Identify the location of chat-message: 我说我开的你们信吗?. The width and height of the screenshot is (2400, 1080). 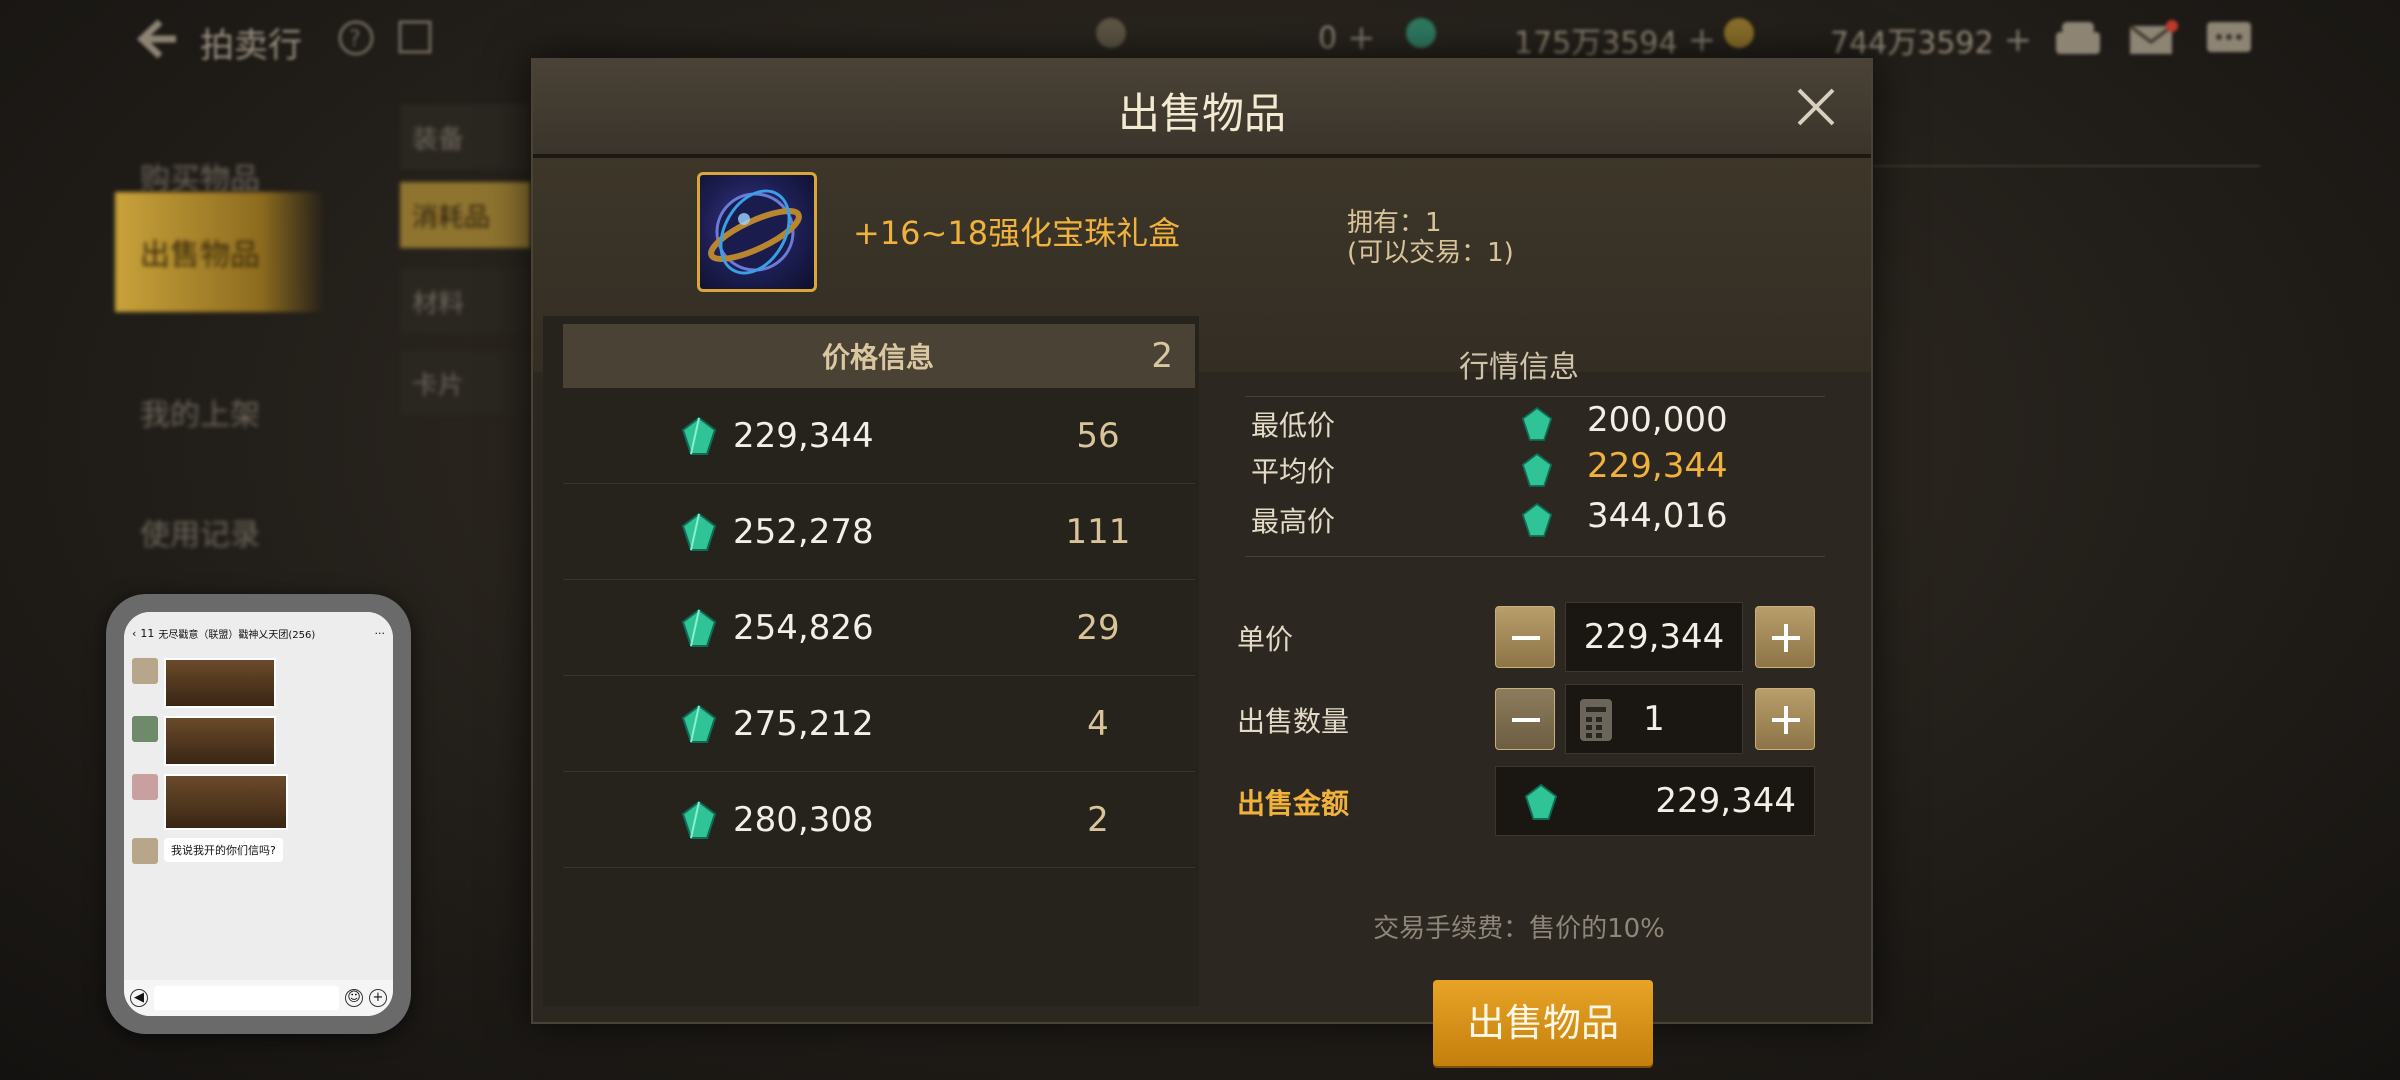
(258, 851).